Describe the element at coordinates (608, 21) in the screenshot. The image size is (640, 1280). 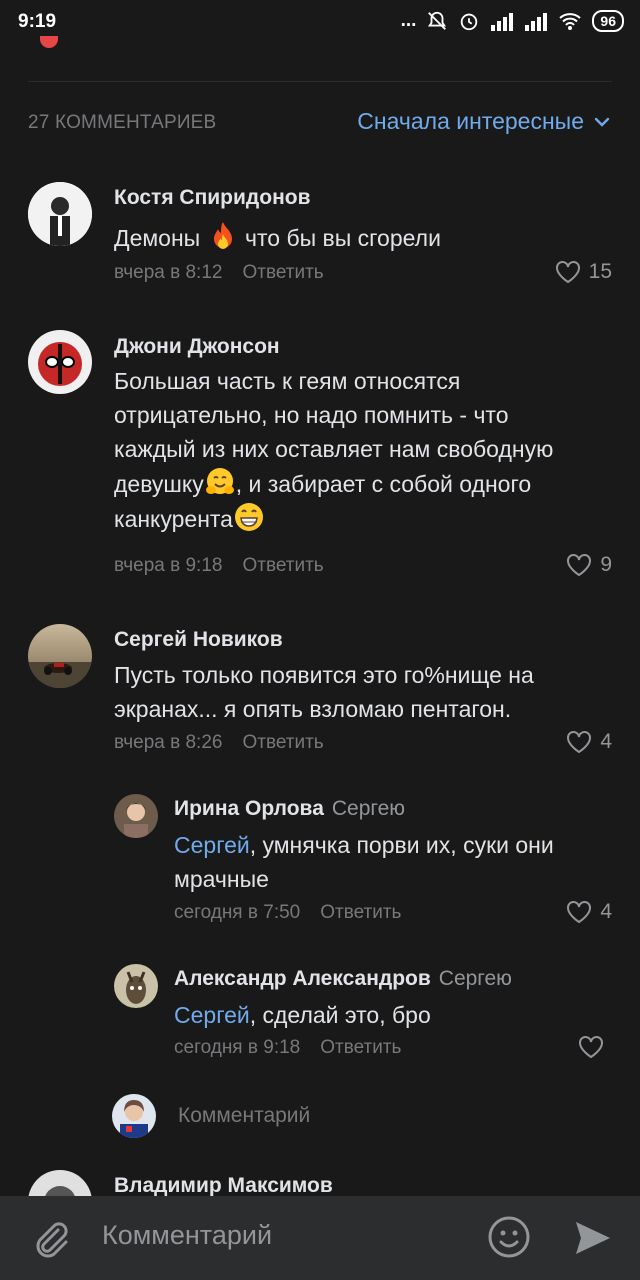
I see `battery-indicator: 96` at that location.